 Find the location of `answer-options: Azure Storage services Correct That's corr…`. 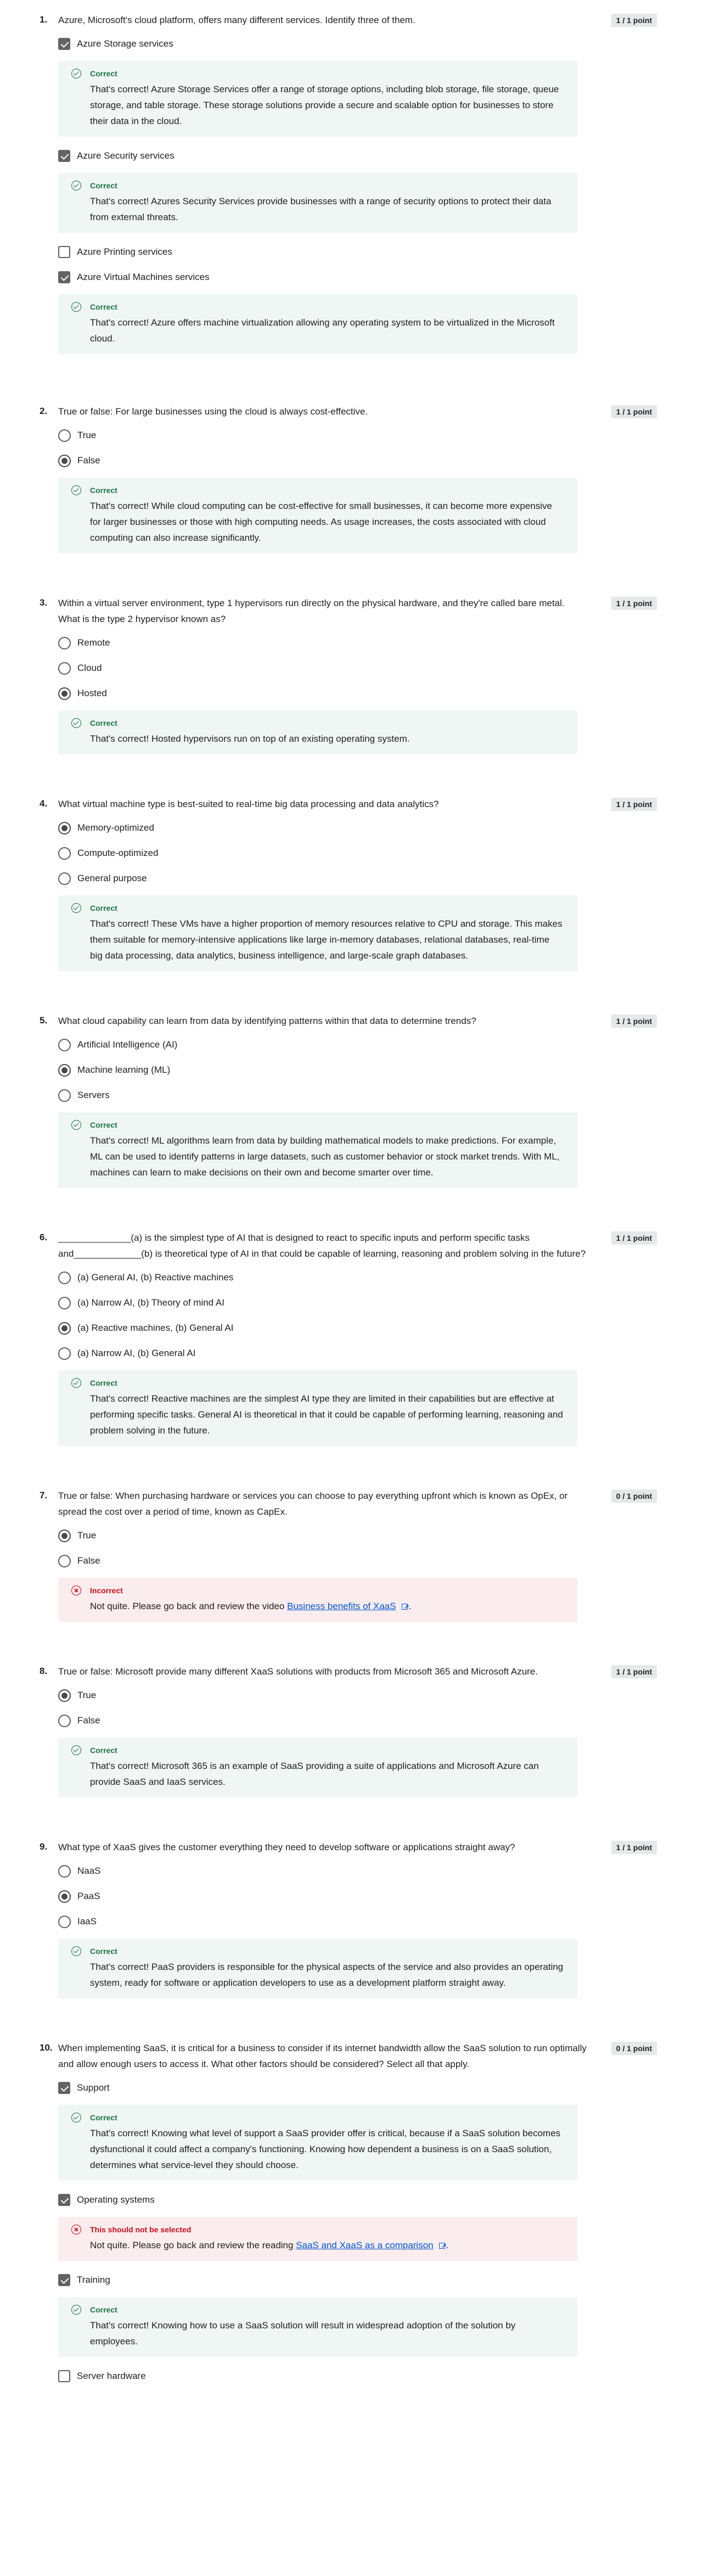

answer-options: Azure Storage services Correct That's corr… is located at coordinates (357, 195).